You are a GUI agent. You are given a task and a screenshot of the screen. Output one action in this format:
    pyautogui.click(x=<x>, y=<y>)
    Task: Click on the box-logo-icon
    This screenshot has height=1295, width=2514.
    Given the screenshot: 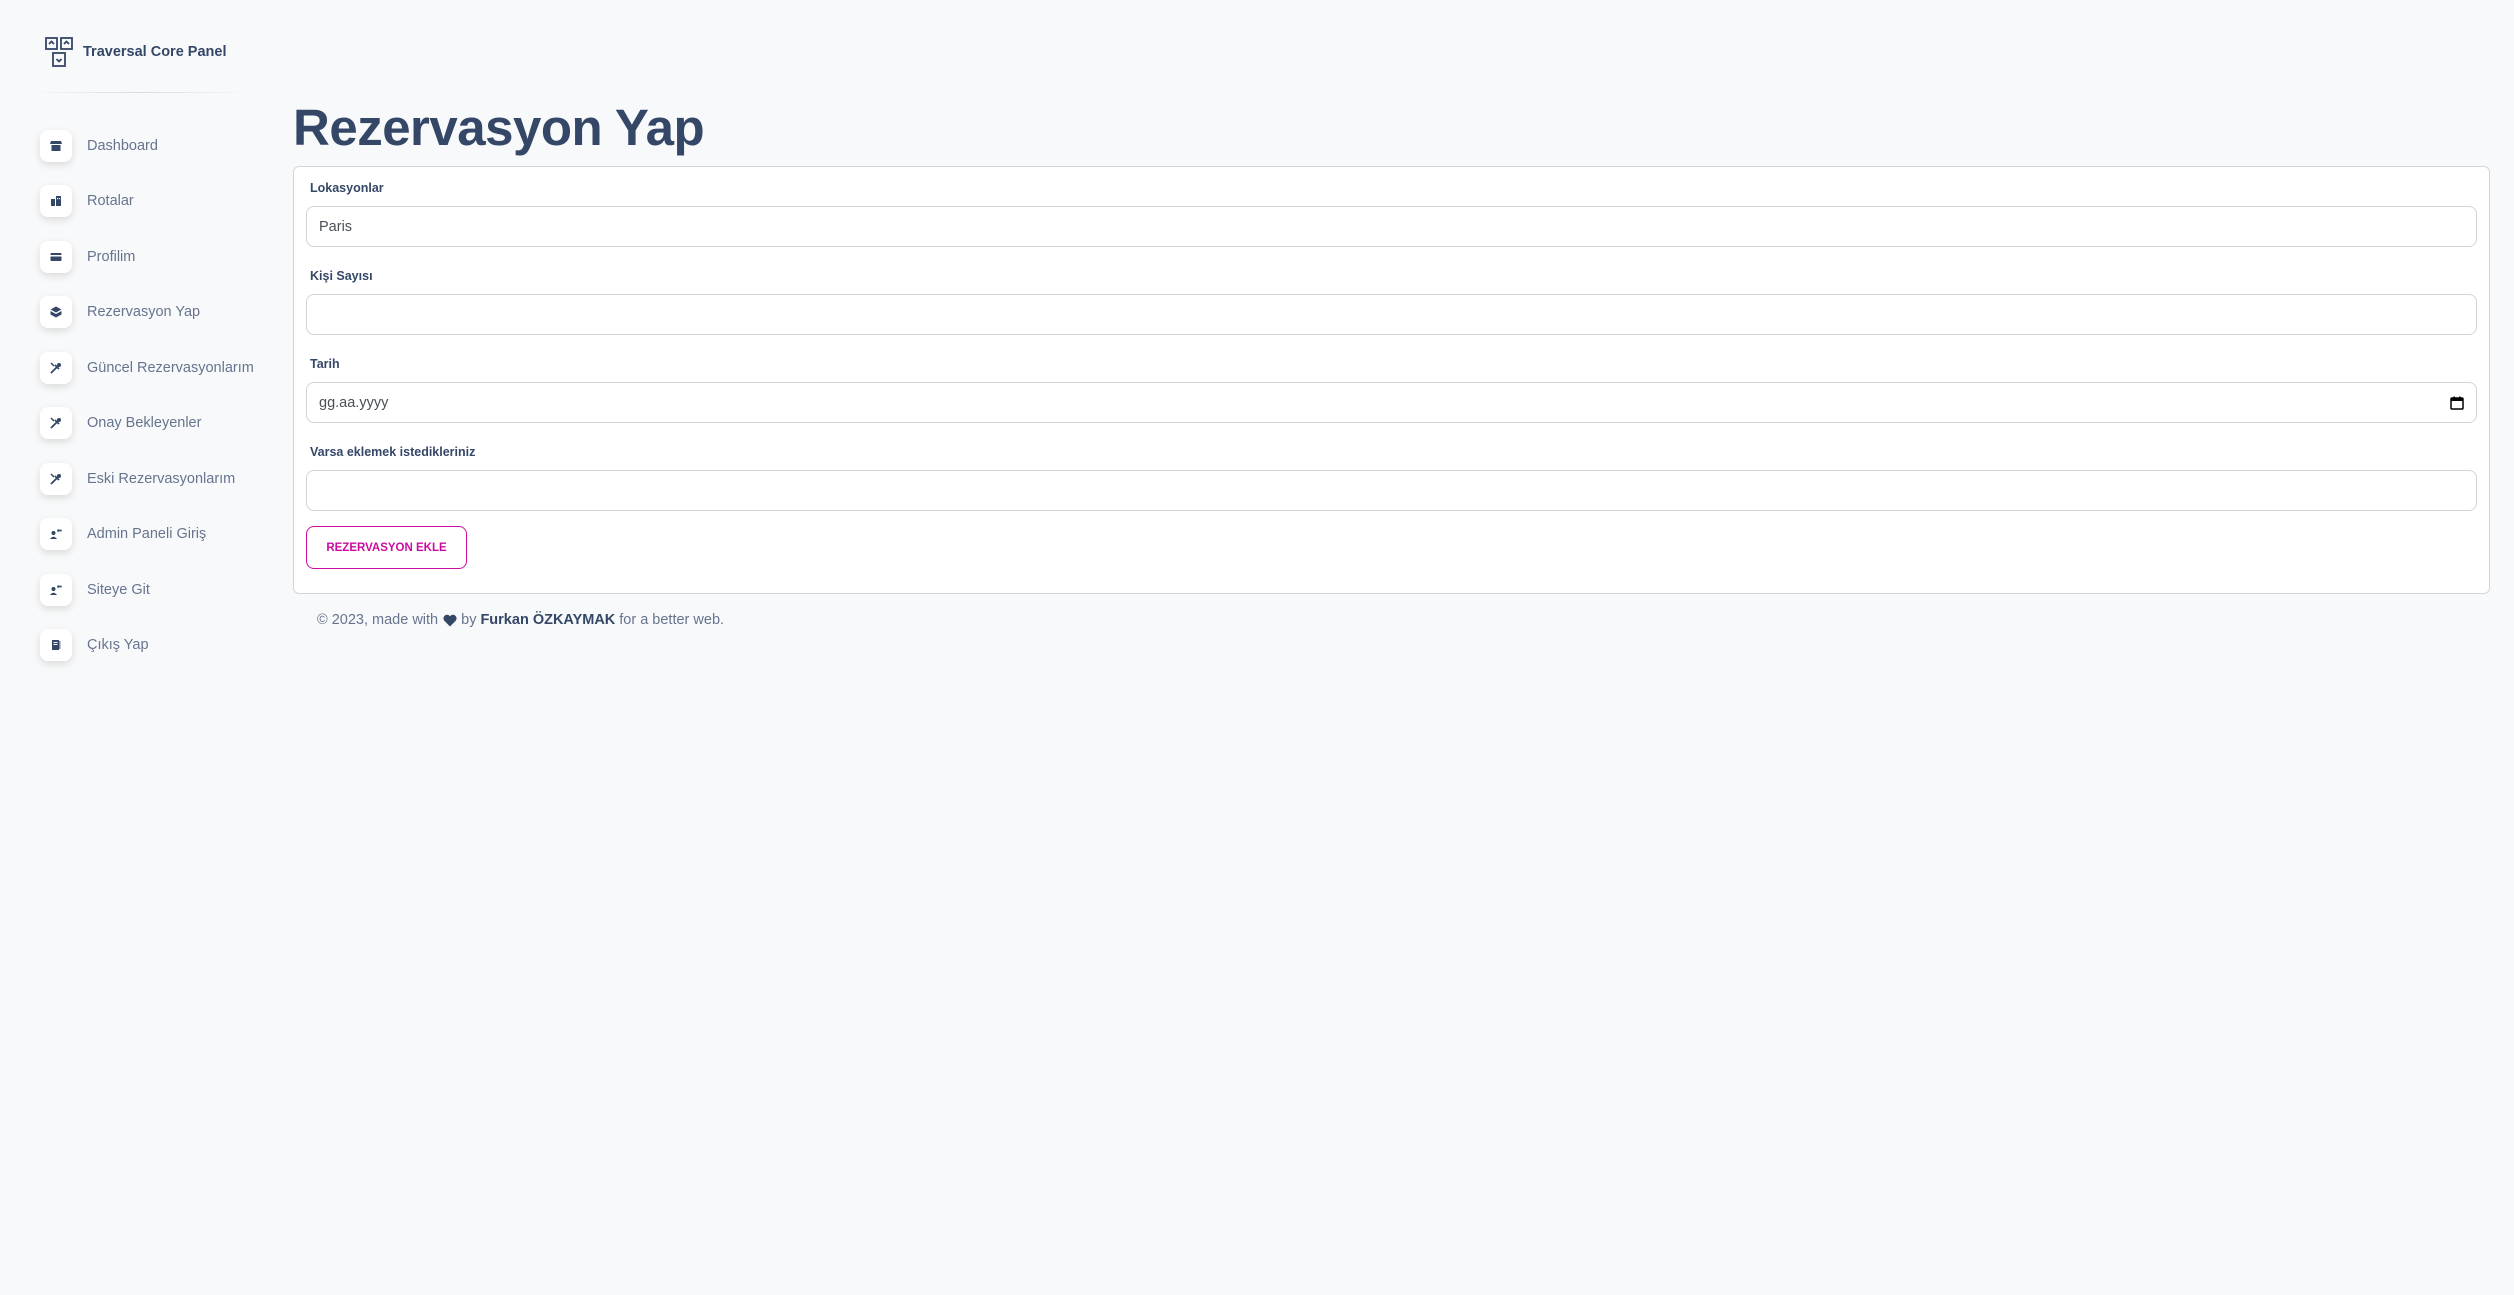 What is the action you would take?
    pyautogui.click(x=59, y=52)
    